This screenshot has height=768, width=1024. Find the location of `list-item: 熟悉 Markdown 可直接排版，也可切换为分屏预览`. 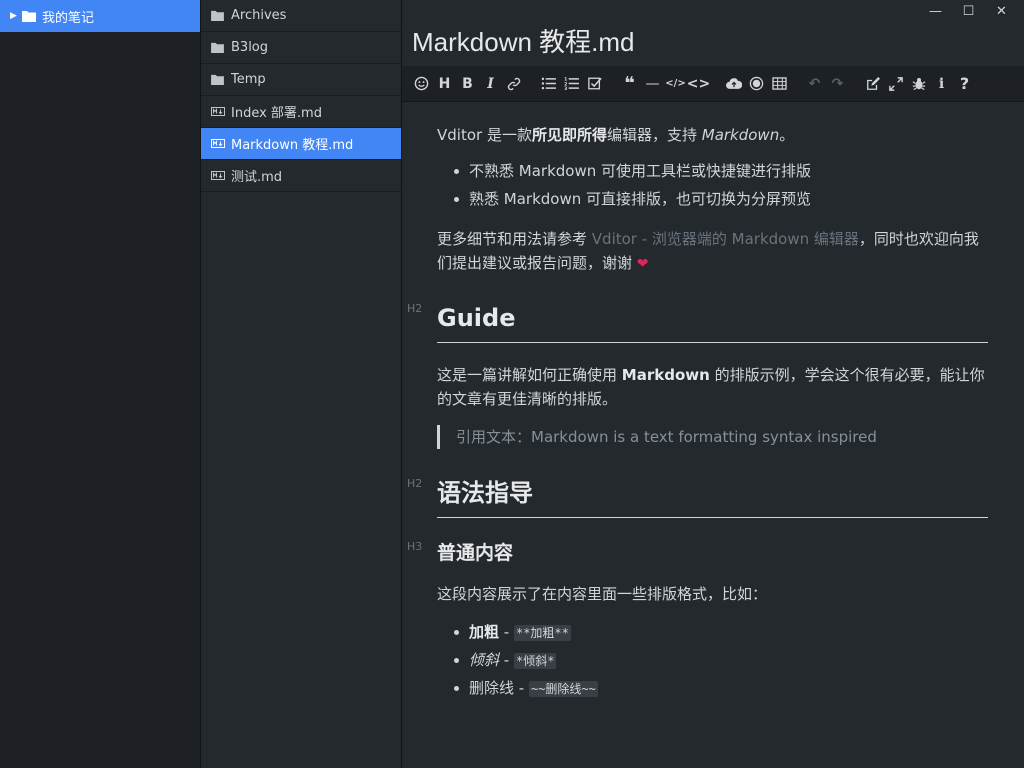

list-item: 熟悉 Markdown 可直接排版，也可切换为分屏预览 is located at coordinates (712, 199).